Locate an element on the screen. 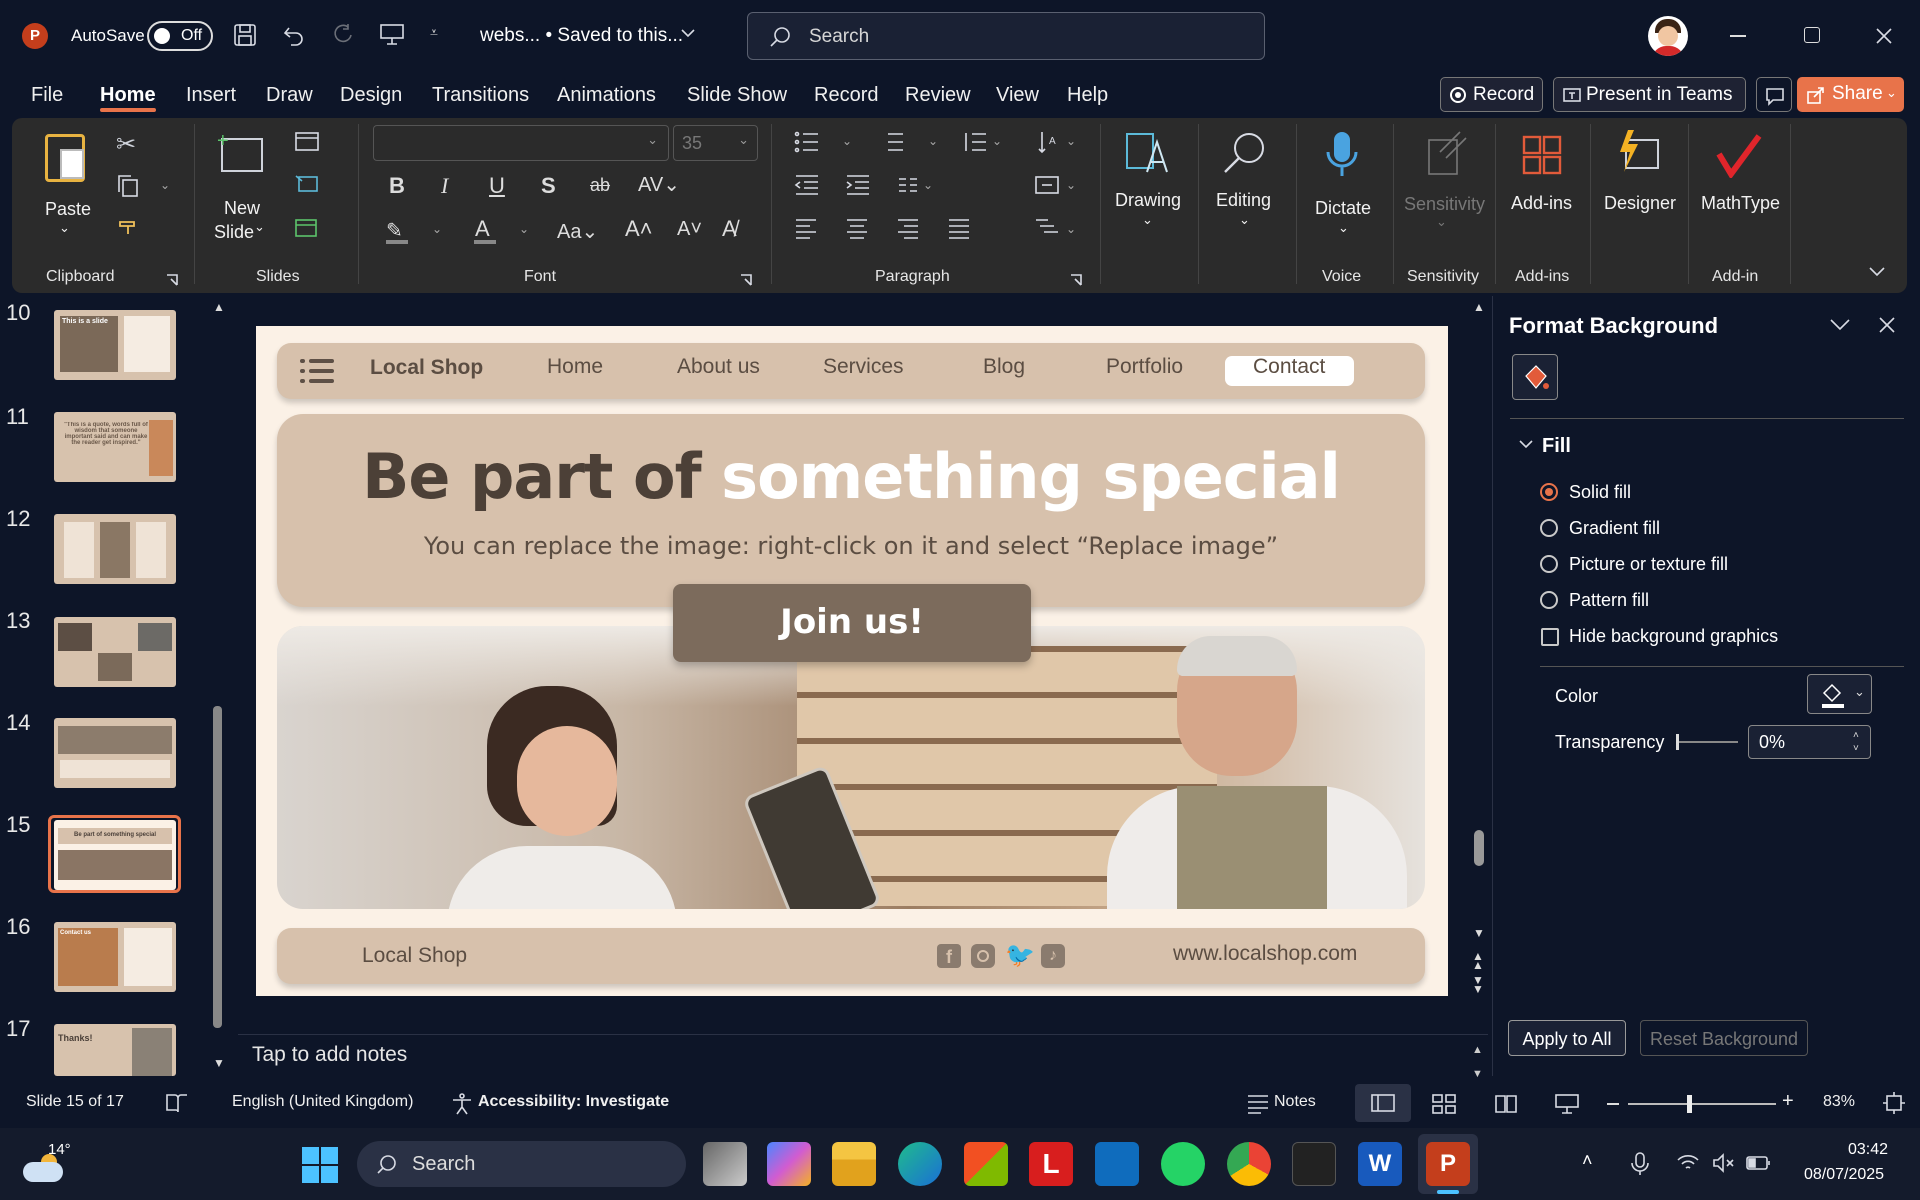  italic-icon: I is located at coordinates (444, 186).